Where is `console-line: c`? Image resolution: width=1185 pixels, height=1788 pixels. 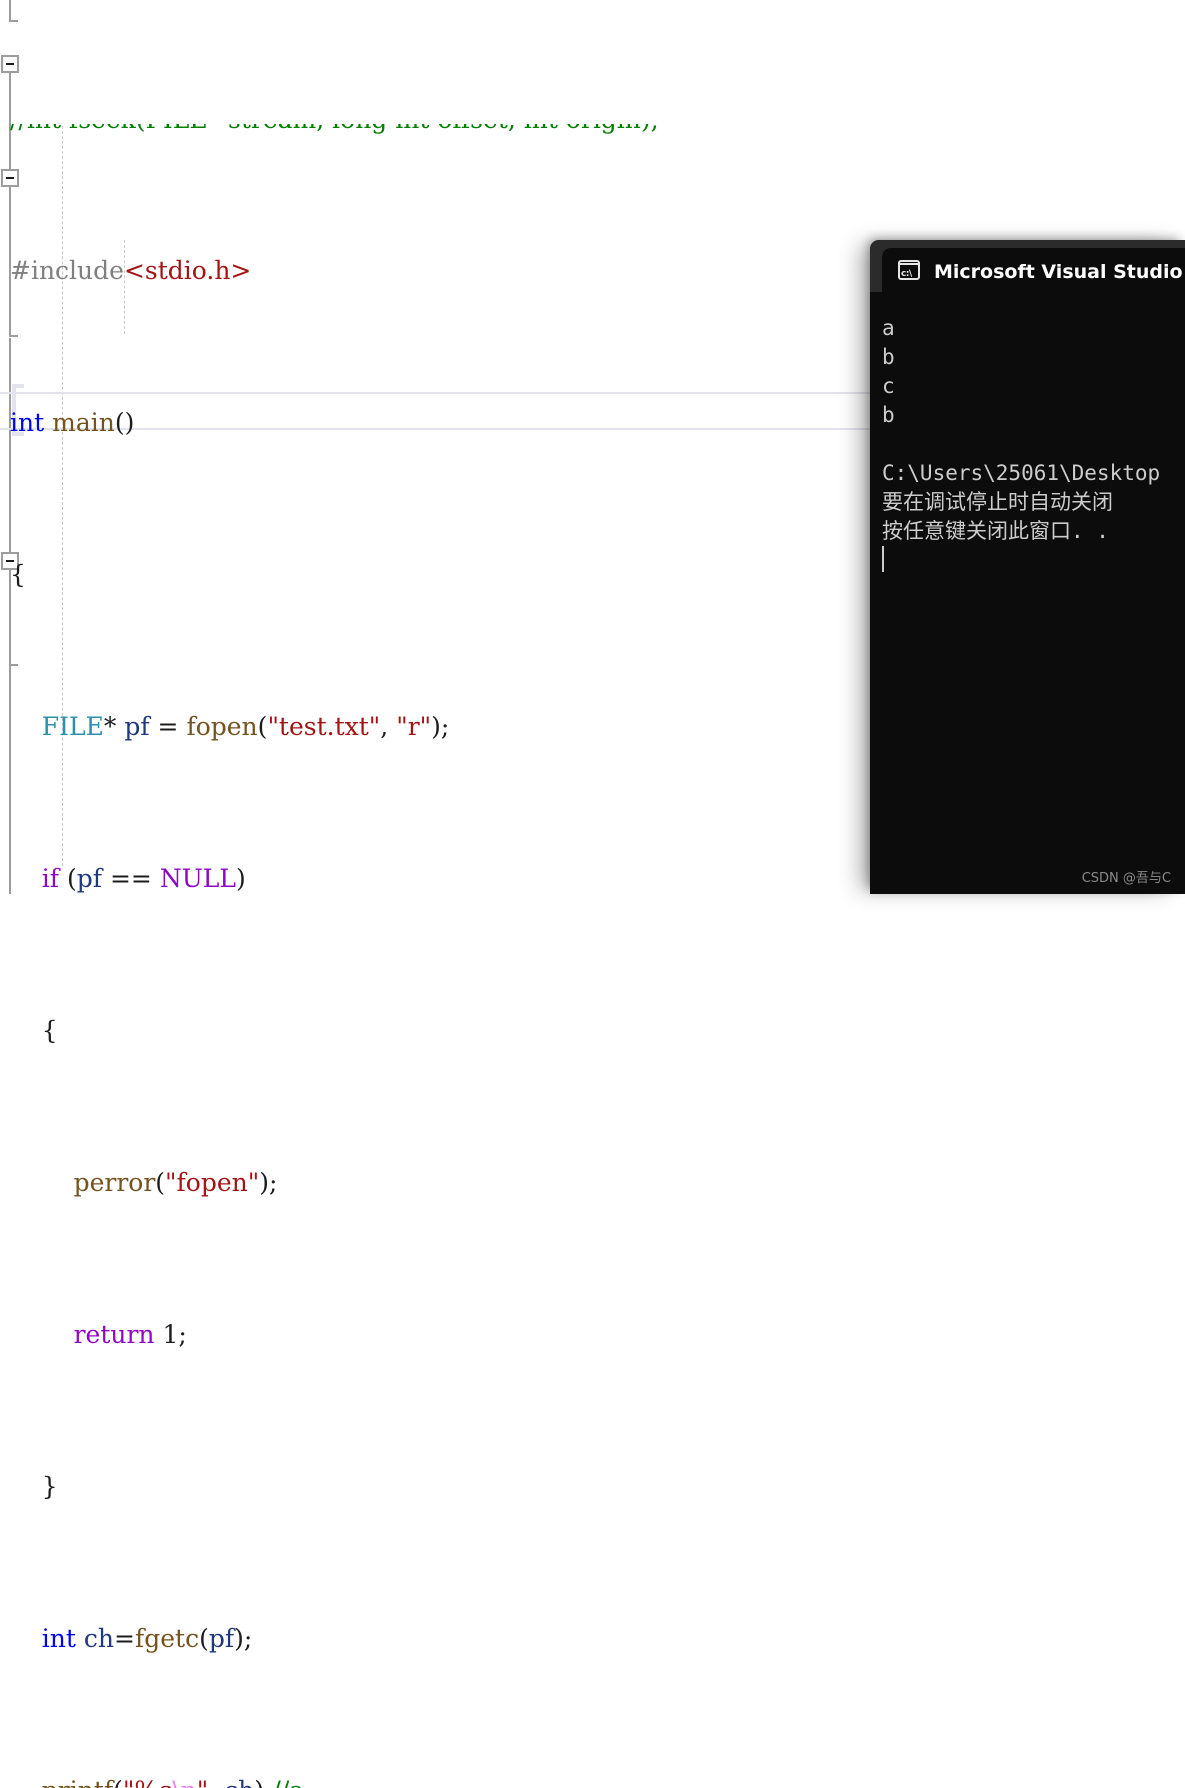
console-line: c is located at coordinates (888, 386).